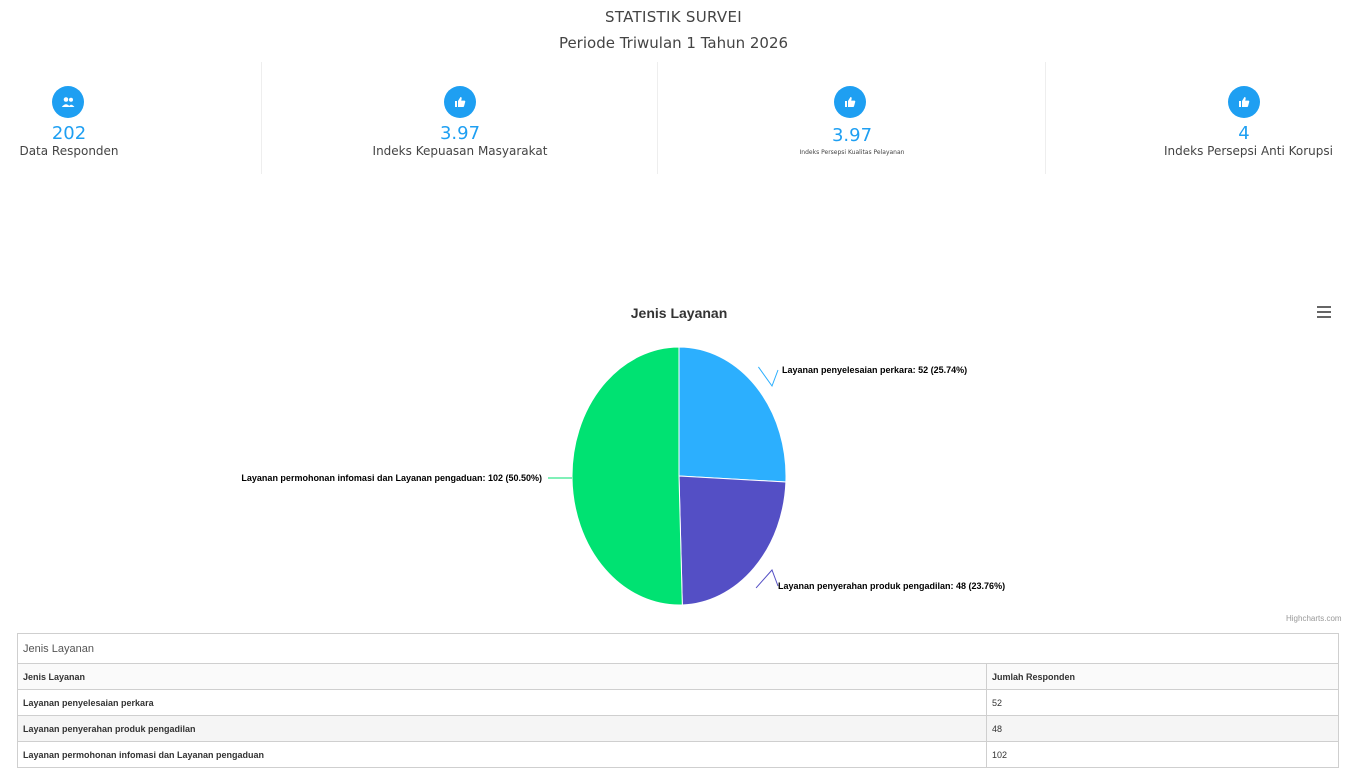  I want to click on table-cell: 52, so click(1162, 702).